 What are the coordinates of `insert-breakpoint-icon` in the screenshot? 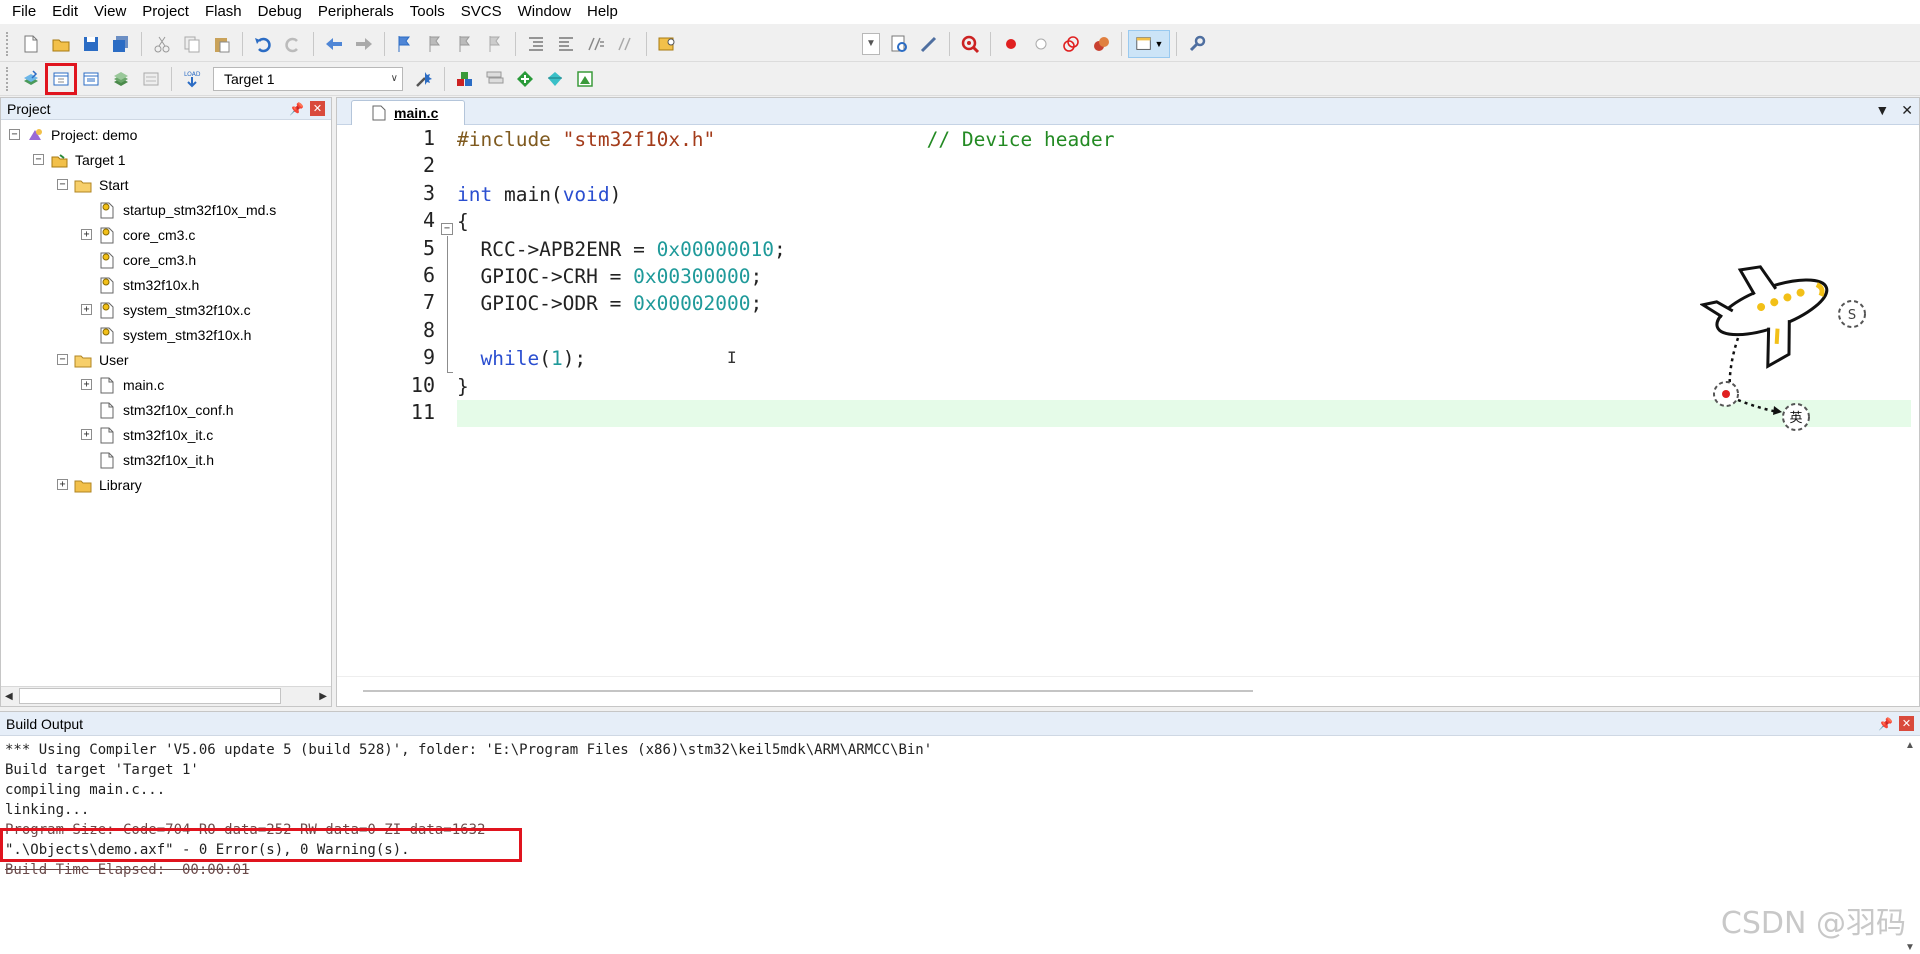 It's located at (1011, 44).